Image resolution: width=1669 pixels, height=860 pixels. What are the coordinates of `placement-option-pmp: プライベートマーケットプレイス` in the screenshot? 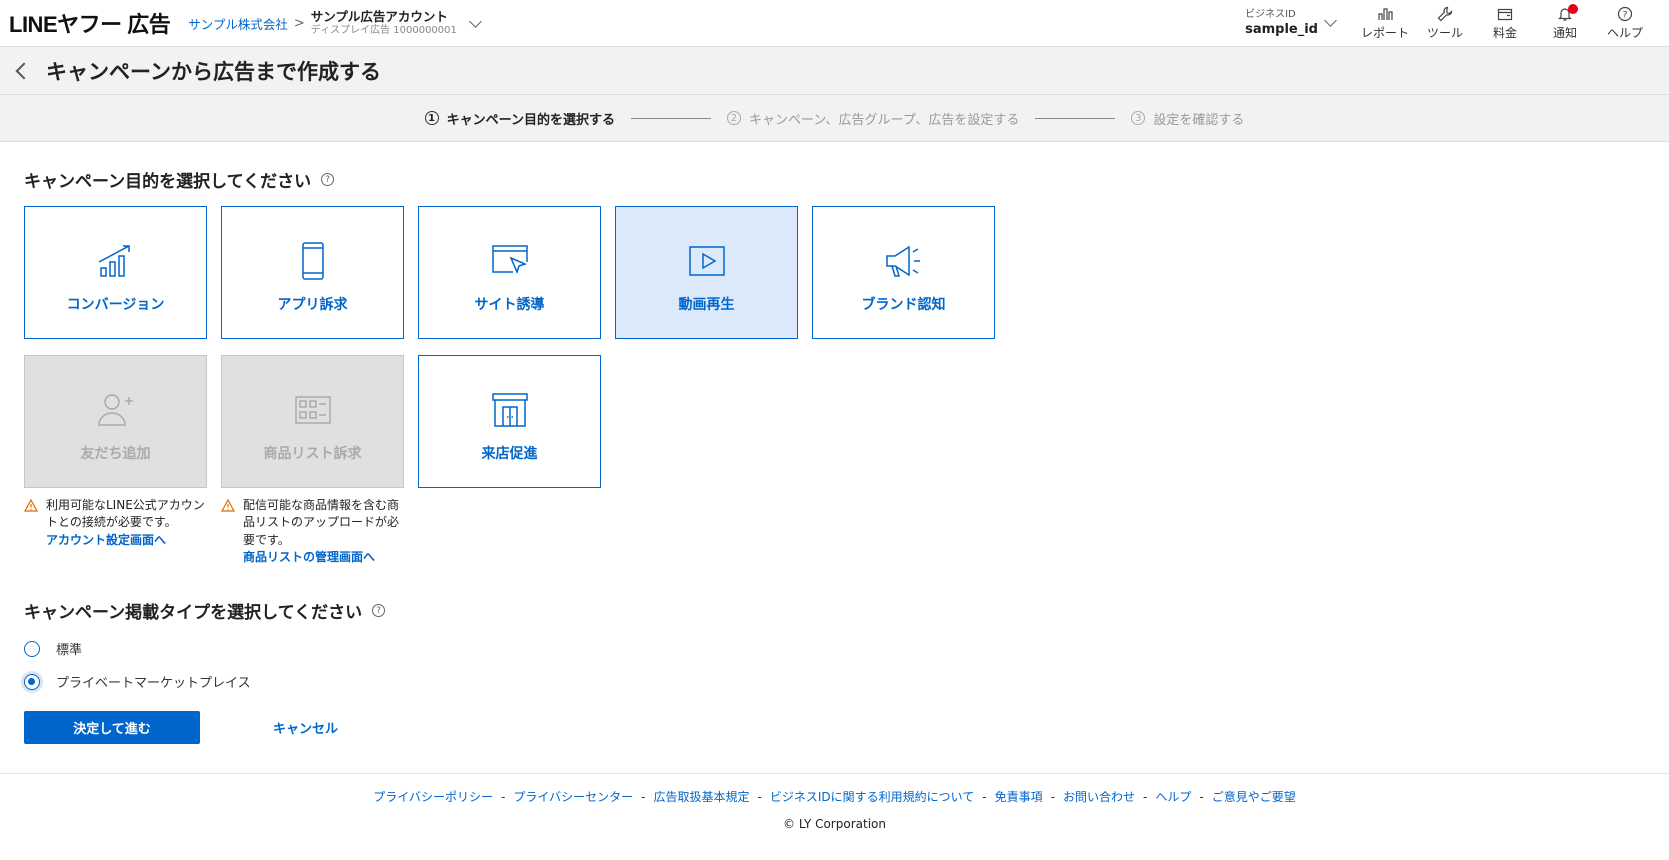 It's located at (834, 681).